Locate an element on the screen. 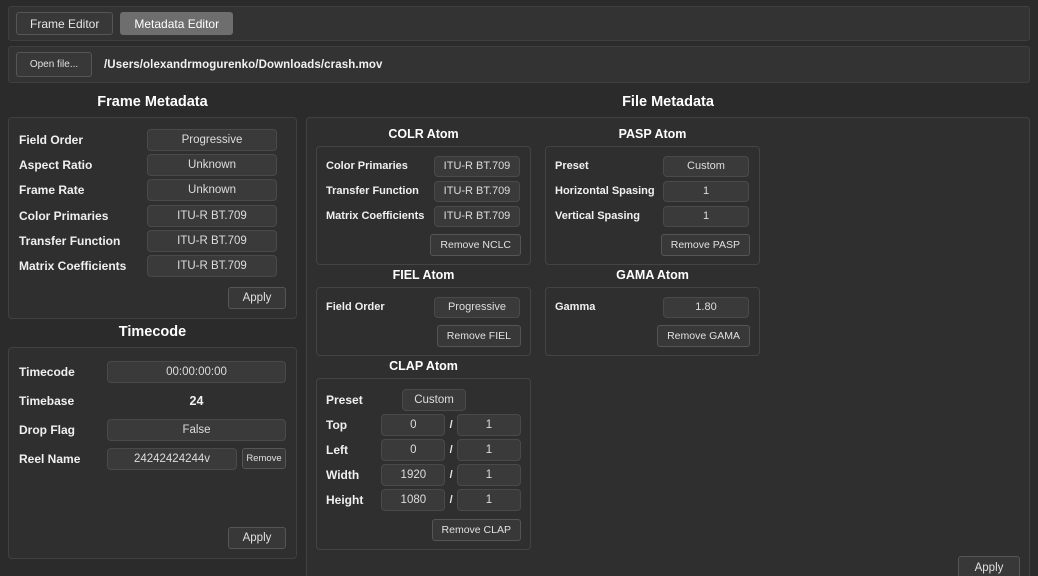 The image size is (1038, 576). timecode-apply-button: Apply is located at coordinates (257, 538).